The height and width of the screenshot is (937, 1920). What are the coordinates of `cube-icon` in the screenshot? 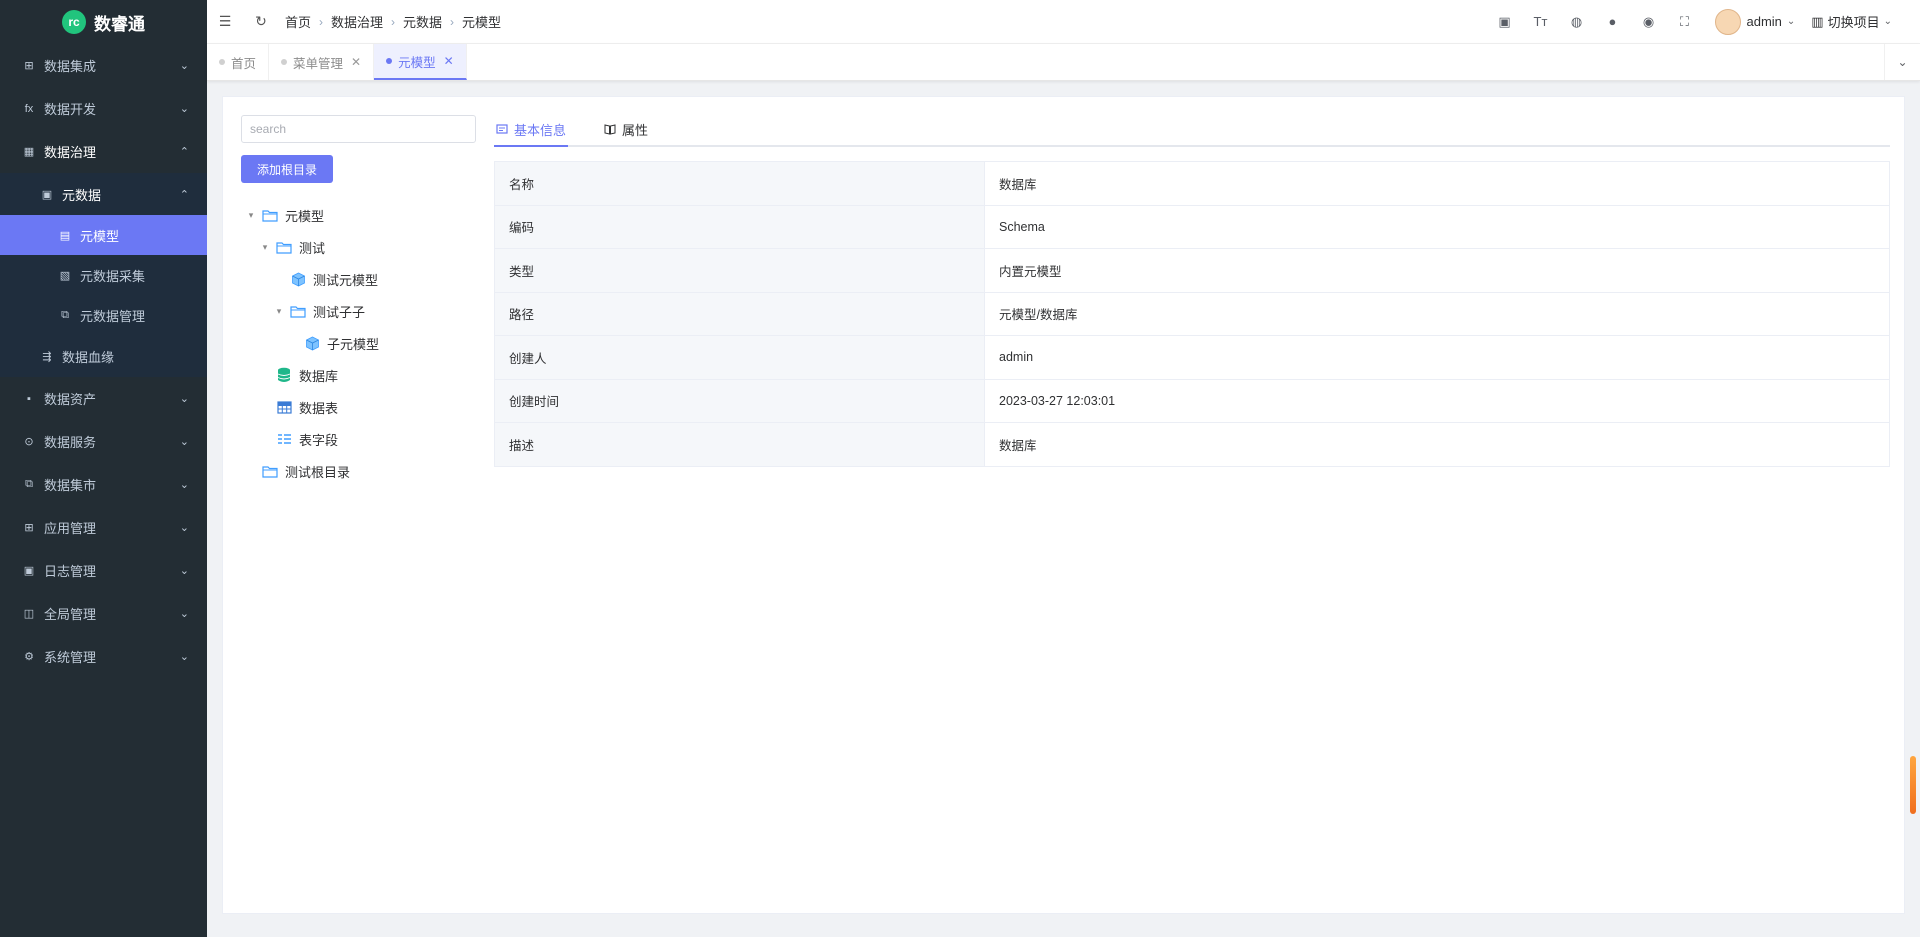 It's located at (298, 279).